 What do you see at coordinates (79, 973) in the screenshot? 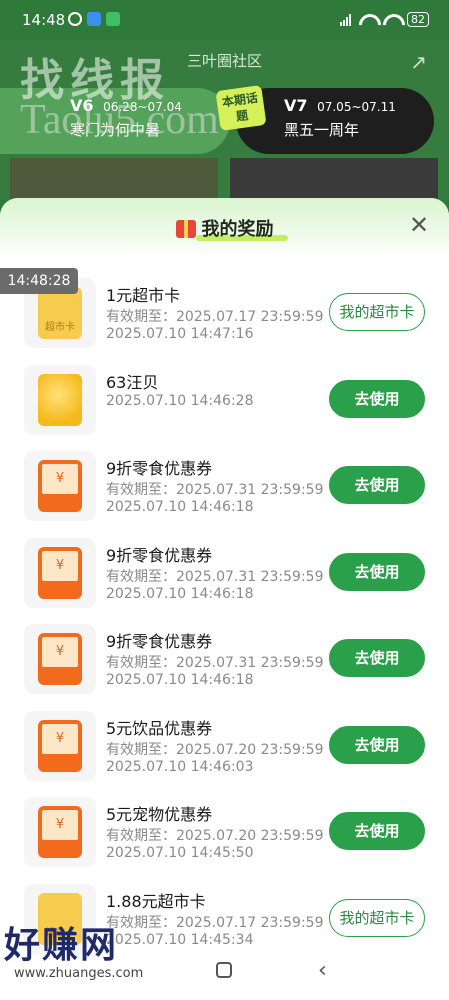
I see `watermark-url: www.zhuanges.com` at bounding box center [79, 973].